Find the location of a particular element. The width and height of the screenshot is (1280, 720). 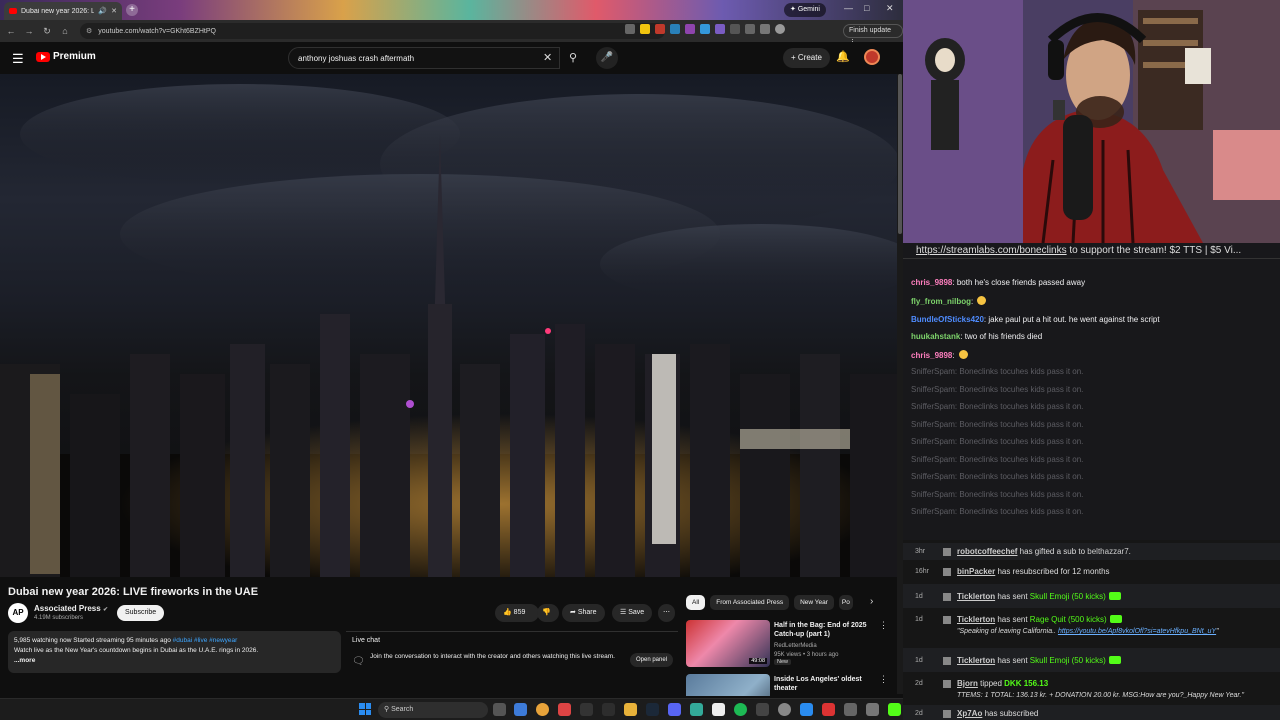

chip-from-associated-press: From Associated Press is located at coordinates (750, 602).